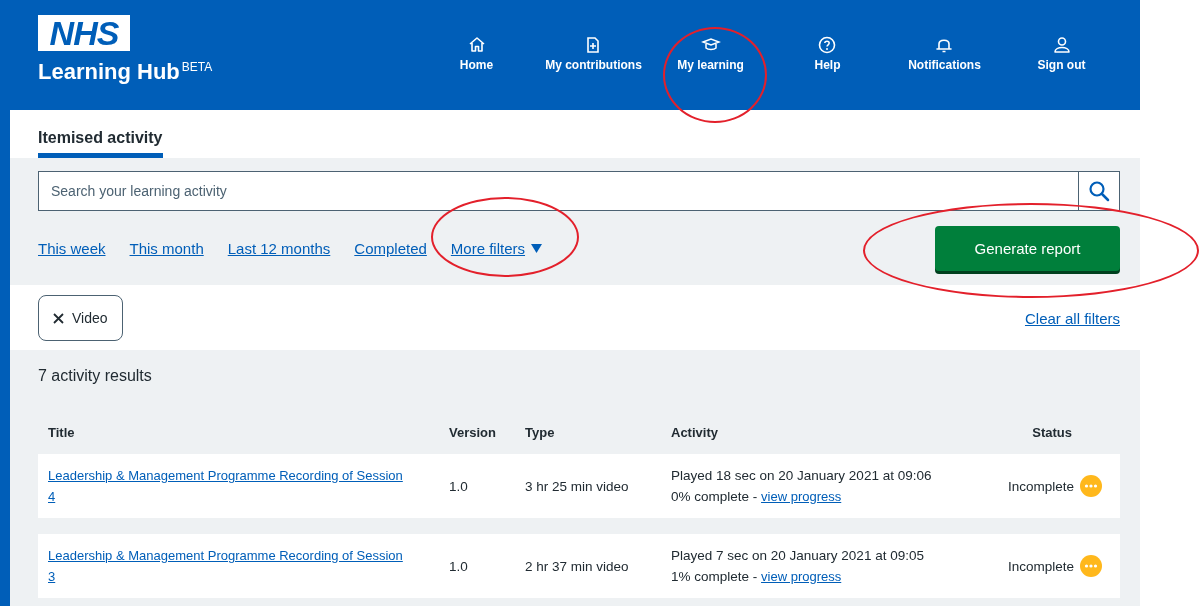 Image resolution: width=1200 pixels, height=606 pixels. What do you see at coordinates (1052, 433) in the screenshot?
I see `column-header: Status` at bounding box center [1052, 433].